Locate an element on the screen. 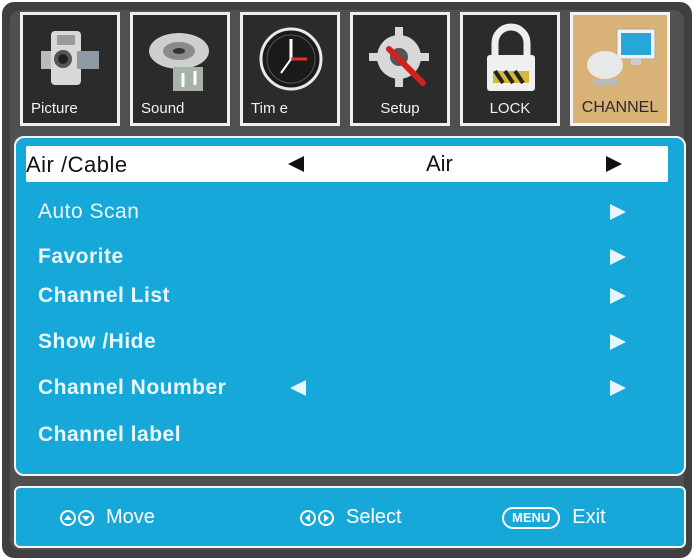  footer-move: Move is located at coordinates (107, 517).